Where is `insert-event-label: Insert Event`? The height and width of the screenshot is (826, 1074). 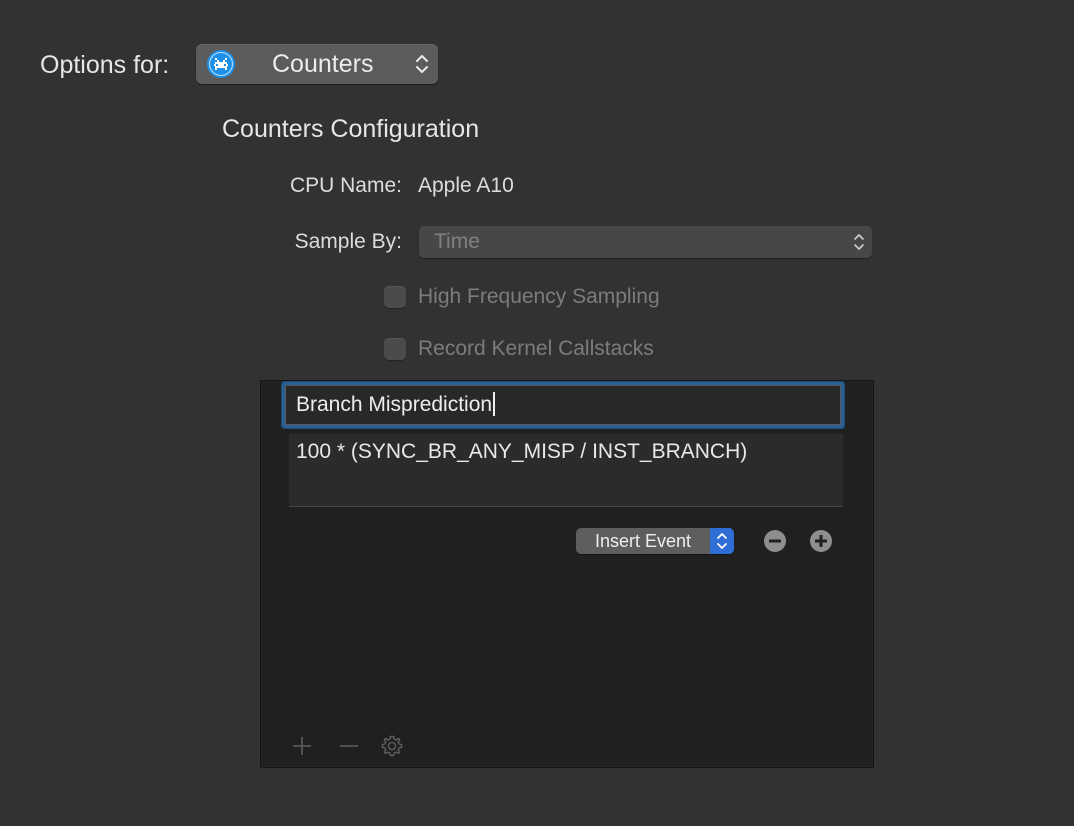 insert-event-label: Insert Event is located at coordinates (643, 541).